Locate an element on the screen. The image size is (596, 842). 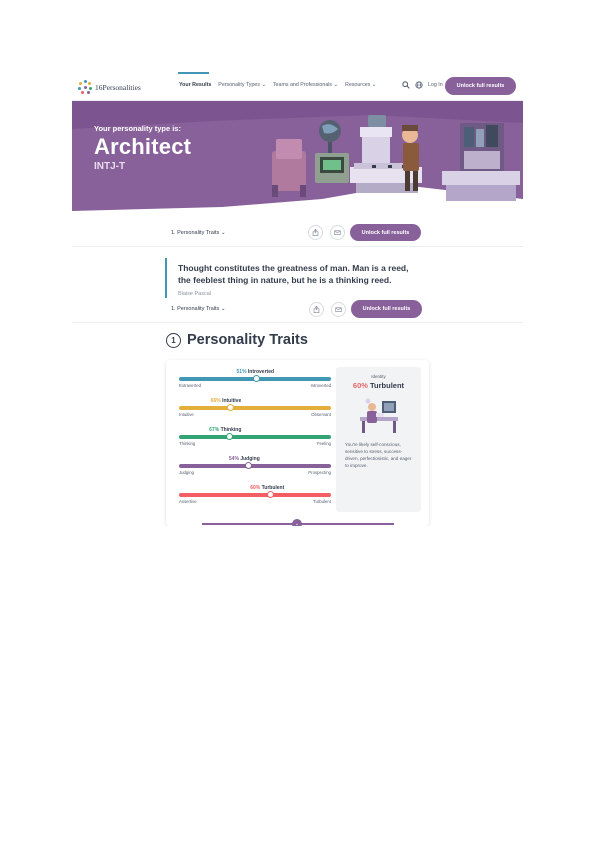
trait-score: 54% Judging is located at coordinates (244, 459).